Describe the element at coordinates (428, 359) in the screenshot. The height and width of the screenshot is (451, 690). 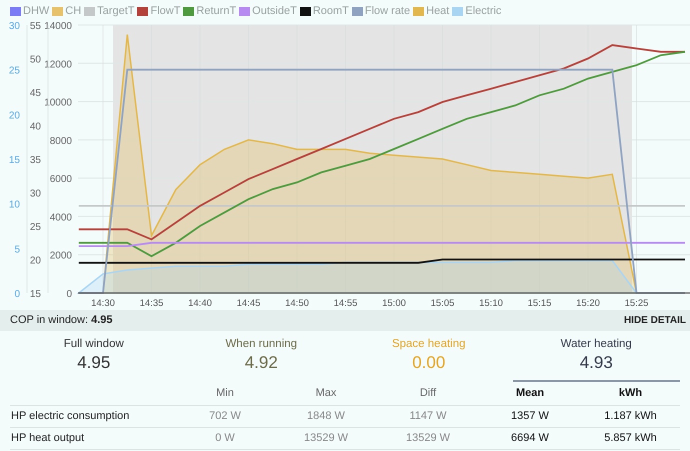
I see `stat-tab: Space heating 0.00` at that location.